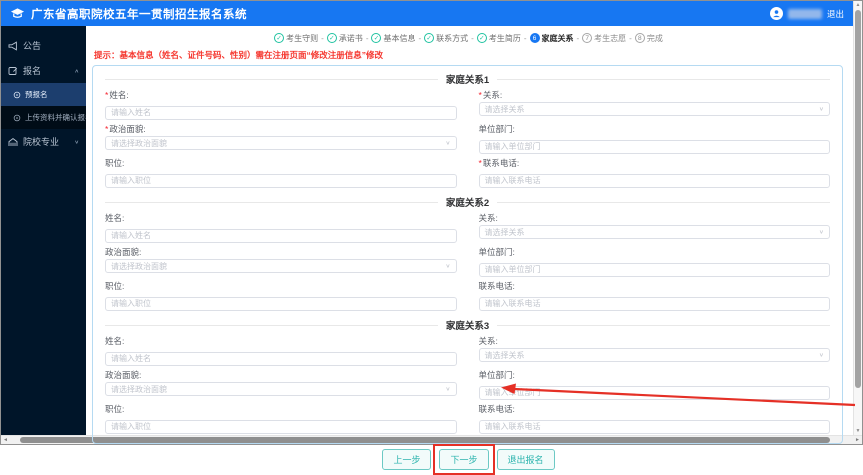  I want to click on logout-button: 退出, so click(835, 14).